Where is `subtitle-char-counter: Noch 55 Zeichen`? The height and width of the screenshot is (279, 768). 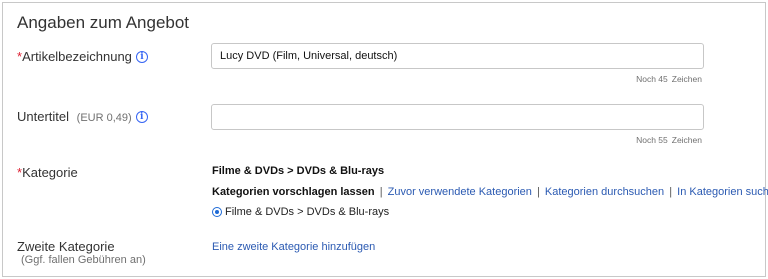
subtitle-char-counter: Noch 55 Zeichen is located at coordinates (669, 140).